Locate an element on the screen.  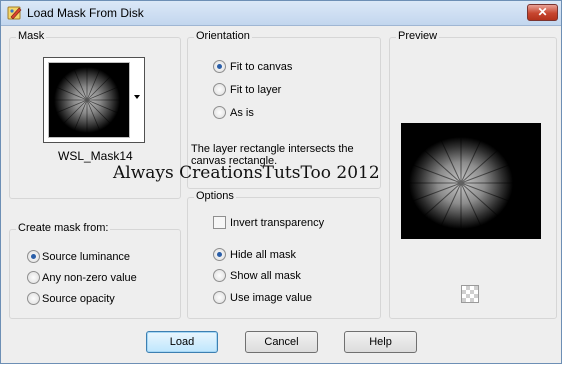
mask-thumbnail is located at coordinates (89, 100).